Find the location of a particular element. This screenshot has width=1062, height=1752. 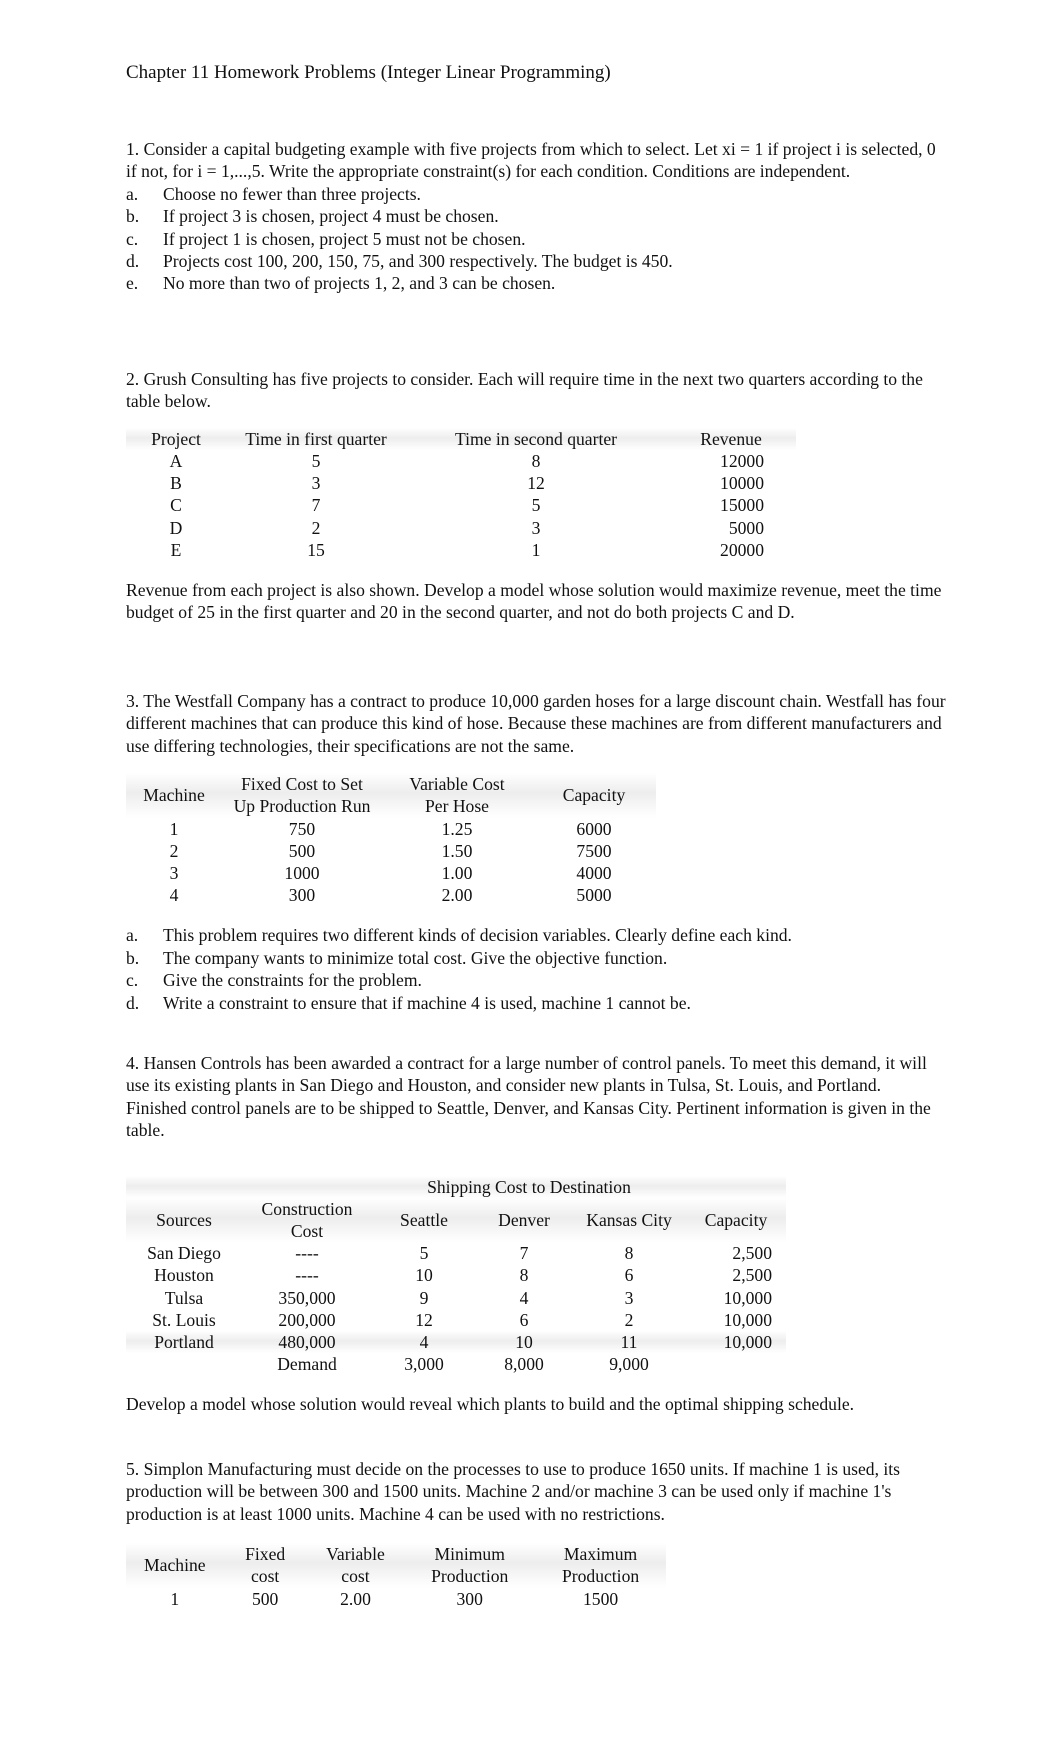

table-row: C 7 5 15000 is located at coordinates (467, 505).